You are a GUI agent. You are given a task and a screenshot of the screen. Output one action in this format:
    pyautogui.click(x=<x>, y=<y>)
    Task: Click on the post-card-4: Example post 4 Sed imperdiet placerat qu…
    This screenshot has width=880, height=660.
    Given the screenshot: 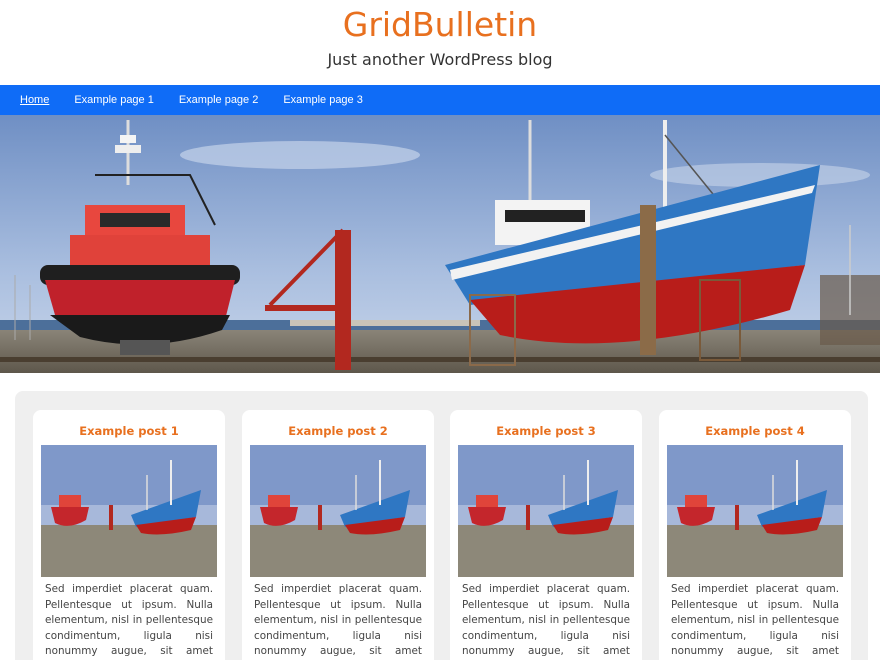 What is the action you would take?
    pyautogui.click(x=755, y=535)
    